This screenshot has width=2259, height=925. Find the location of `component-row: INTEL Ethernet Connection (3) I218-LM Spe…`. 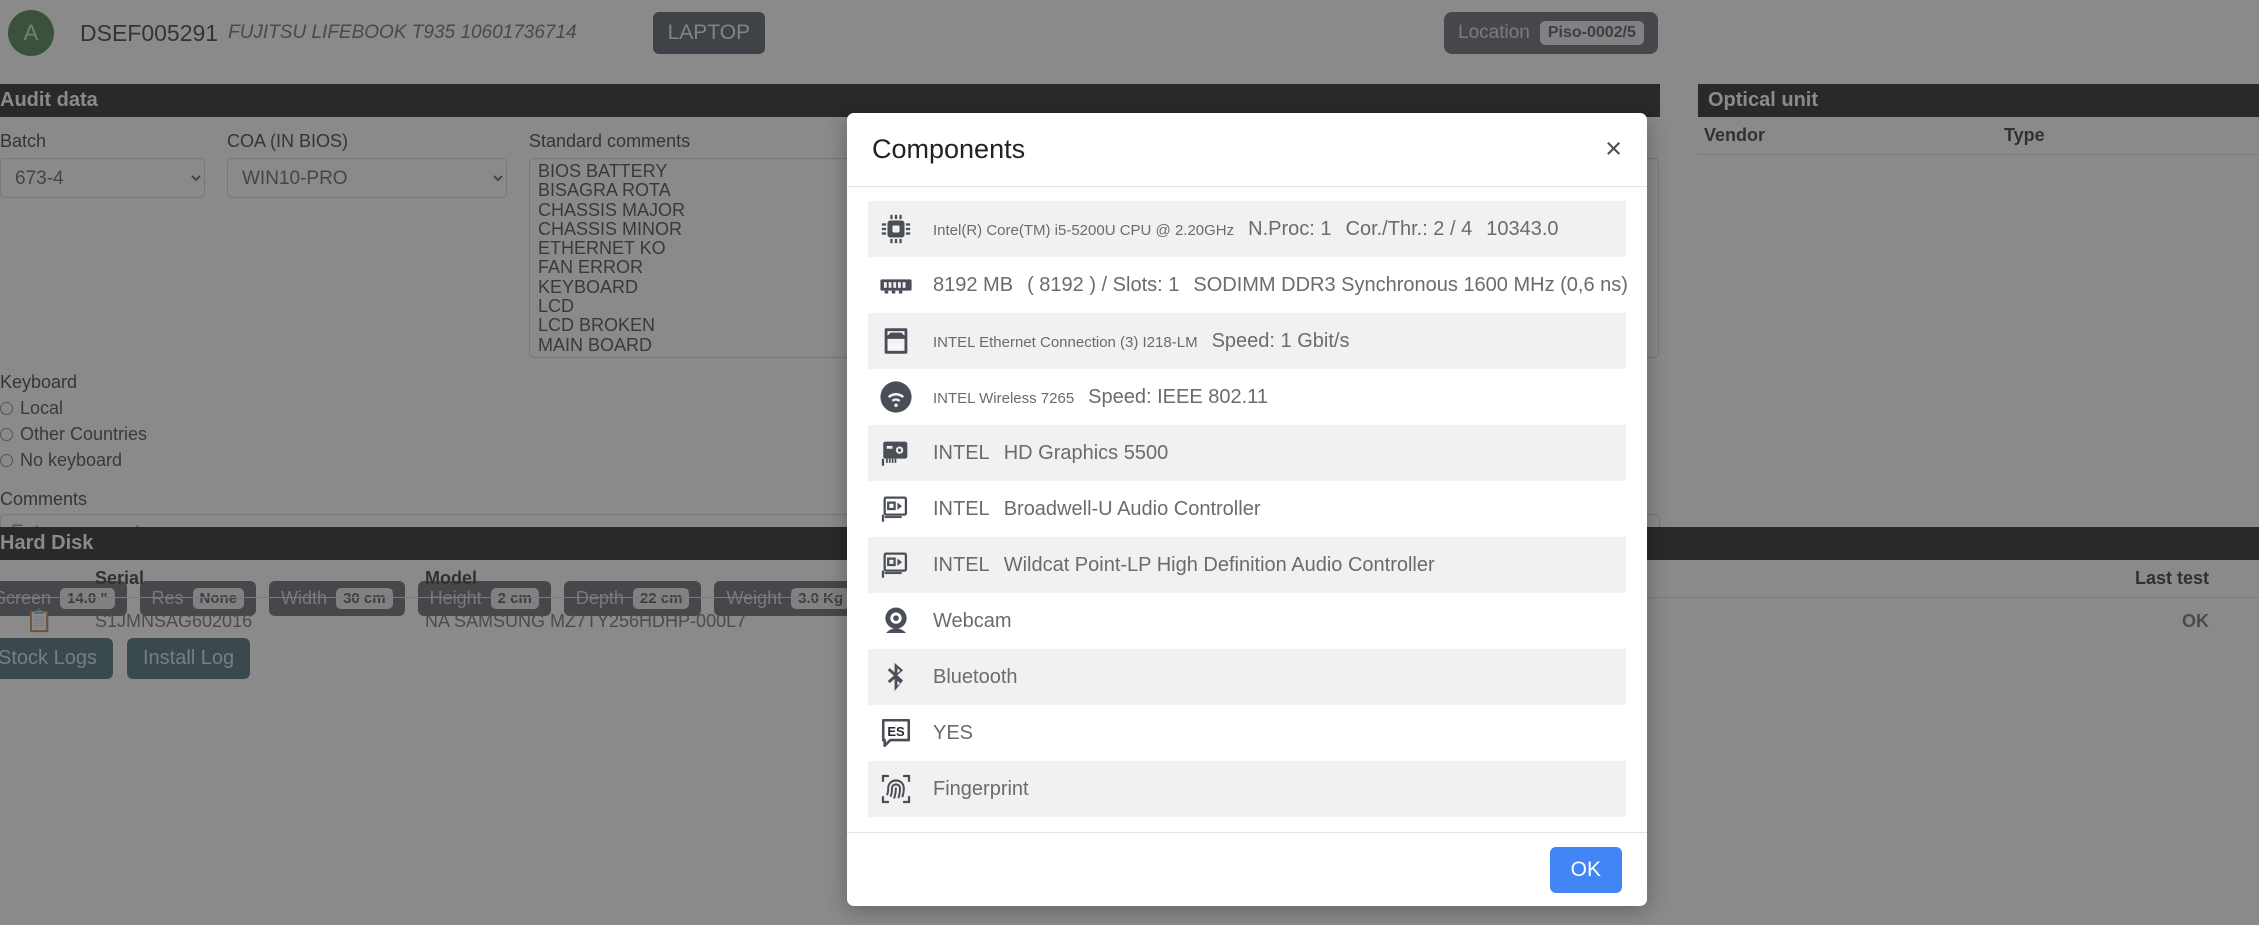

component-row: INTEL Ethernet Connection (3) I218-LM Spe… is located at coordinates (1247, 341).